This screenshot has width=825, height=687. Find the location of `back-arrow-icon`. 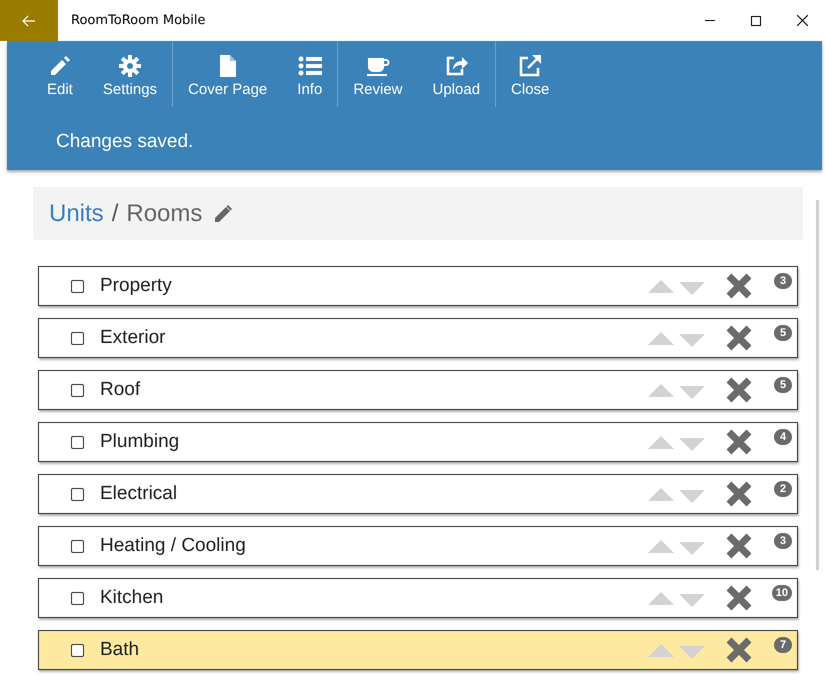

back-arrow-icon is located at coordinates (29, 20).